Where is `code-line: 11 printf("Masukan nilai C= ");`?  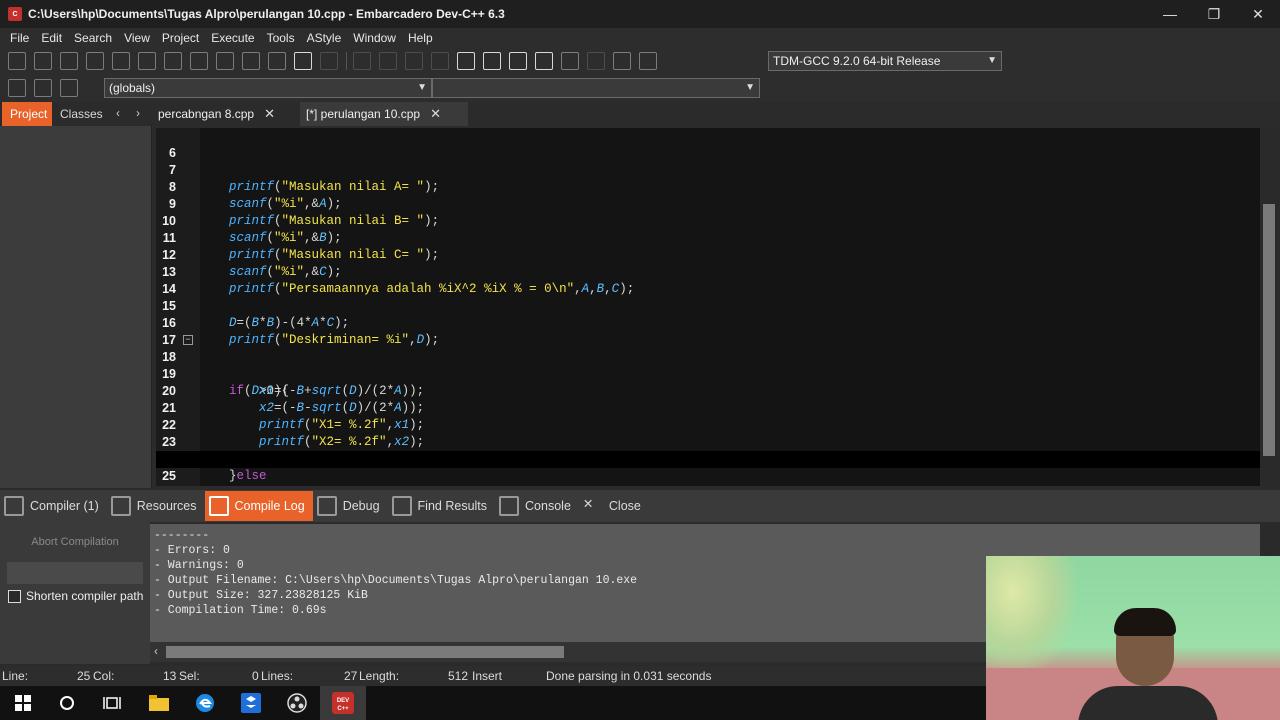
code-line: 11 printf("Masukan nilai C= "); is located at coordinates (708, 237).